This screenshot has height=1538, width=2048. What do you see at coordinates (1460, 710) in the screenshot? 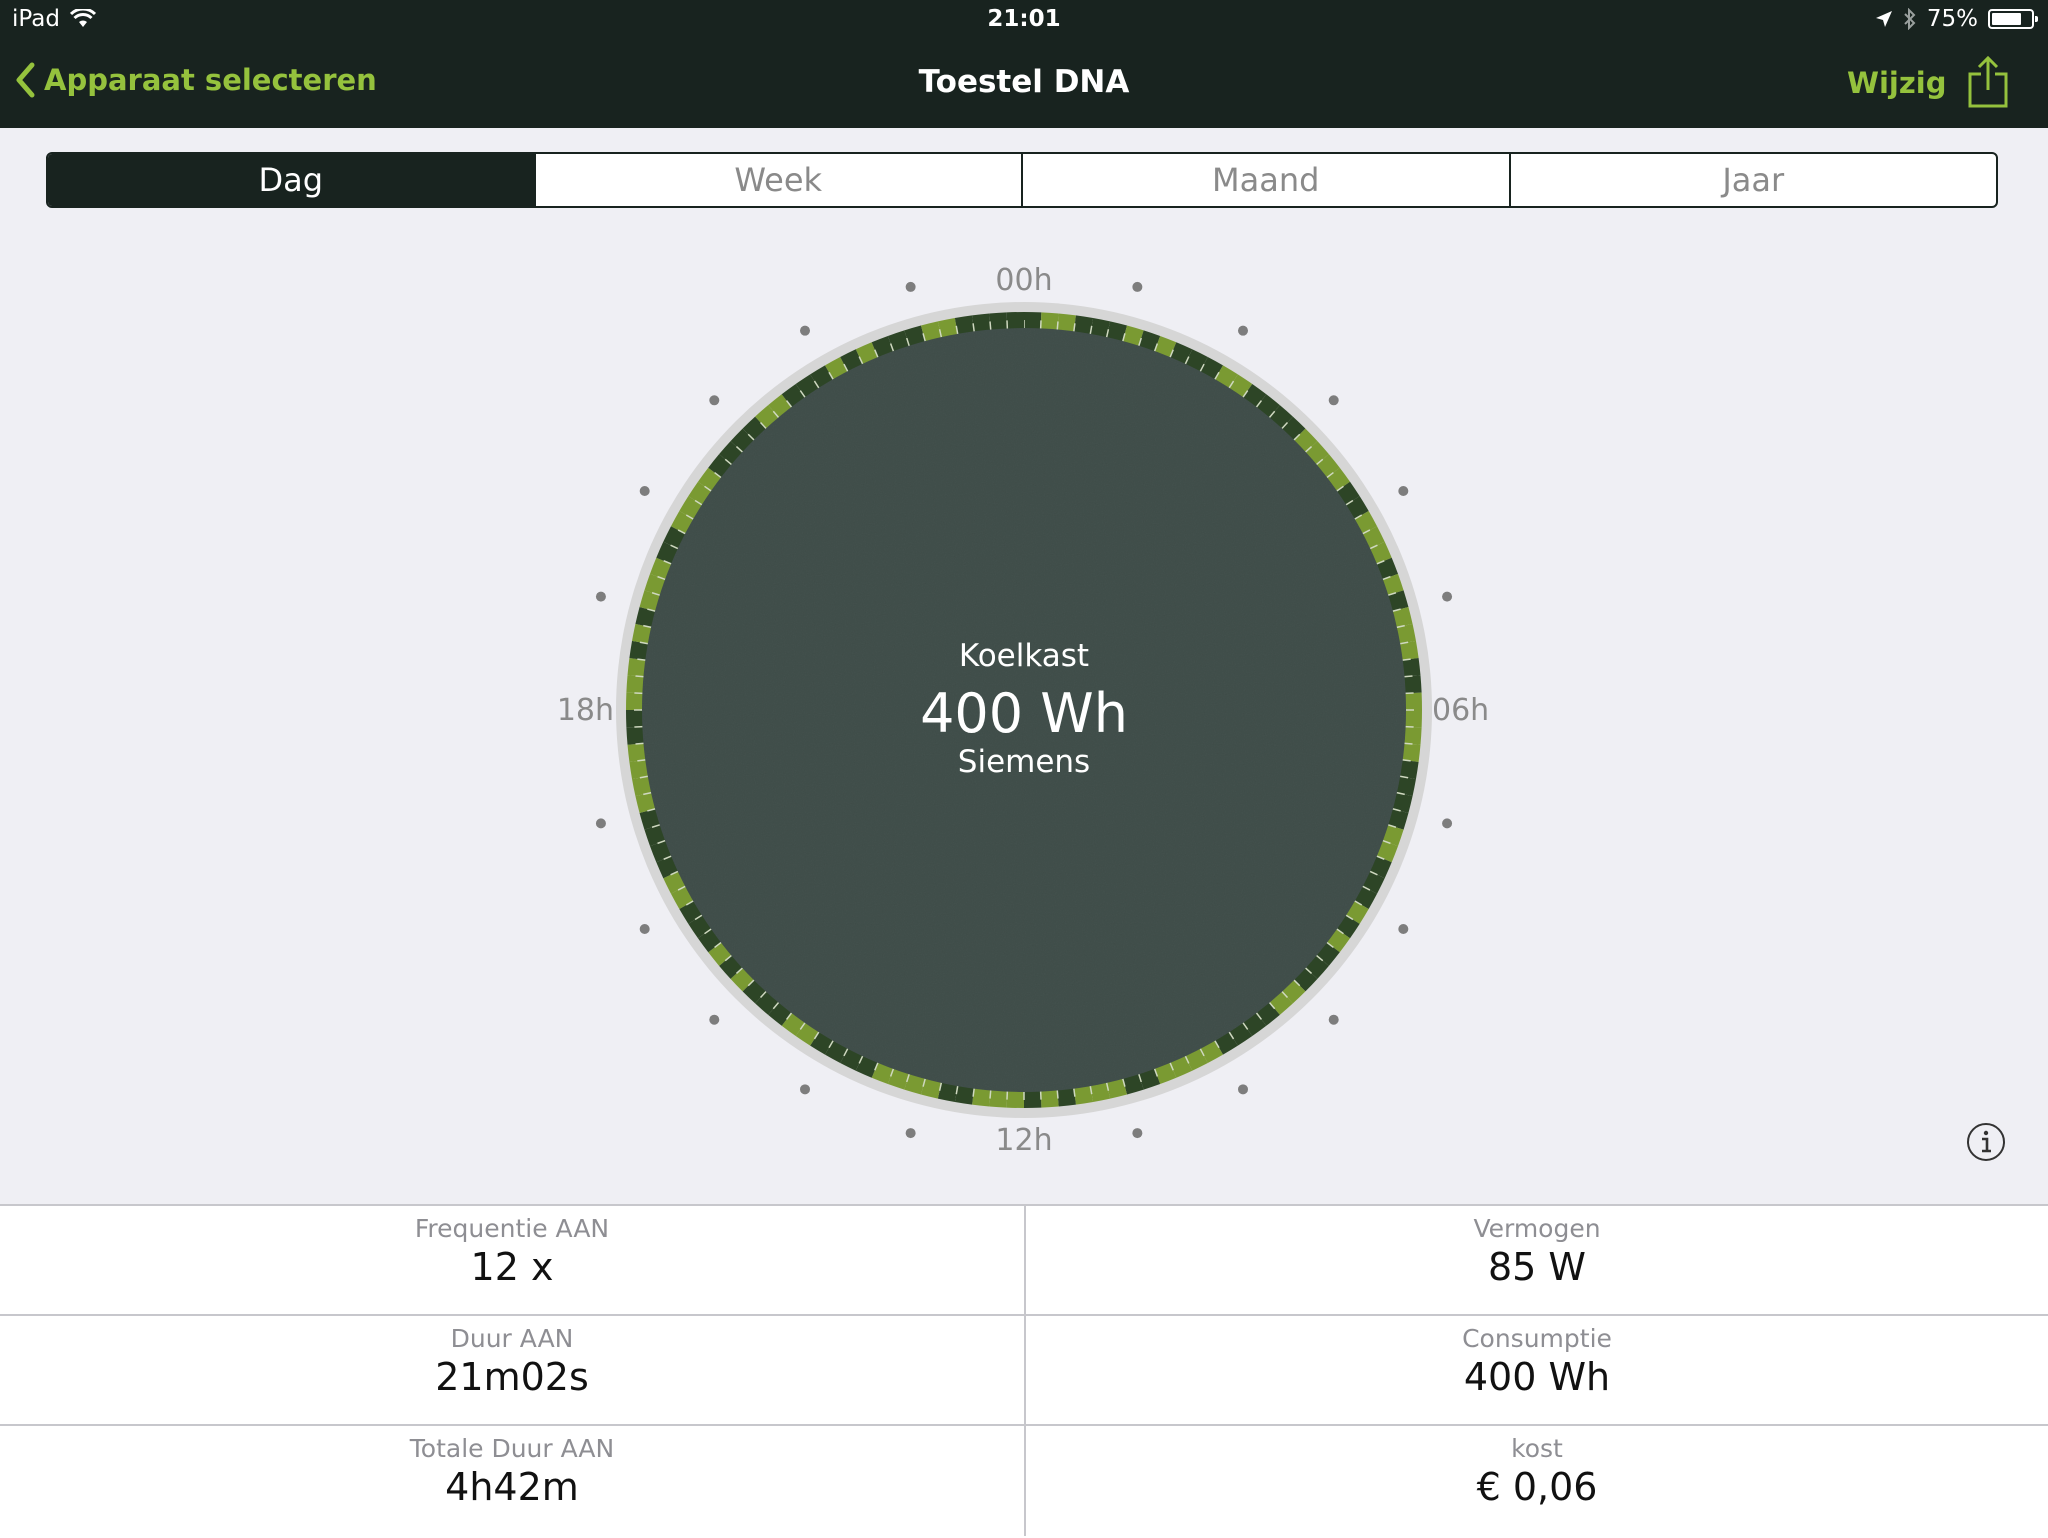
I see `hour-label-06h: 06h` at bounding box center [1460, 710].